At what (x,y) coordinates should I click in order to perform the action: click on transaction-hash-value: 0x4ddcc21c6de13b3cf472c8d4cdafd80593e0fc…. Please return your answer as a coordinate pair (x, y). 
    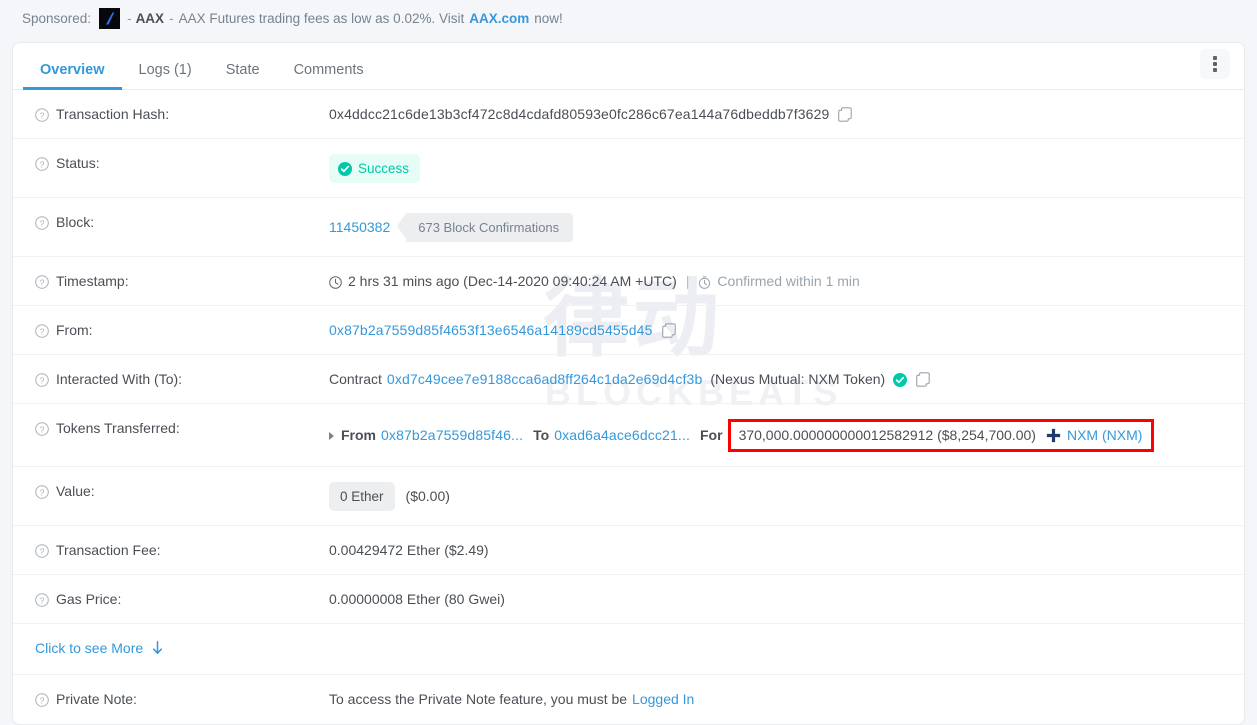
    Looking at the image, I should click on (579, 114).